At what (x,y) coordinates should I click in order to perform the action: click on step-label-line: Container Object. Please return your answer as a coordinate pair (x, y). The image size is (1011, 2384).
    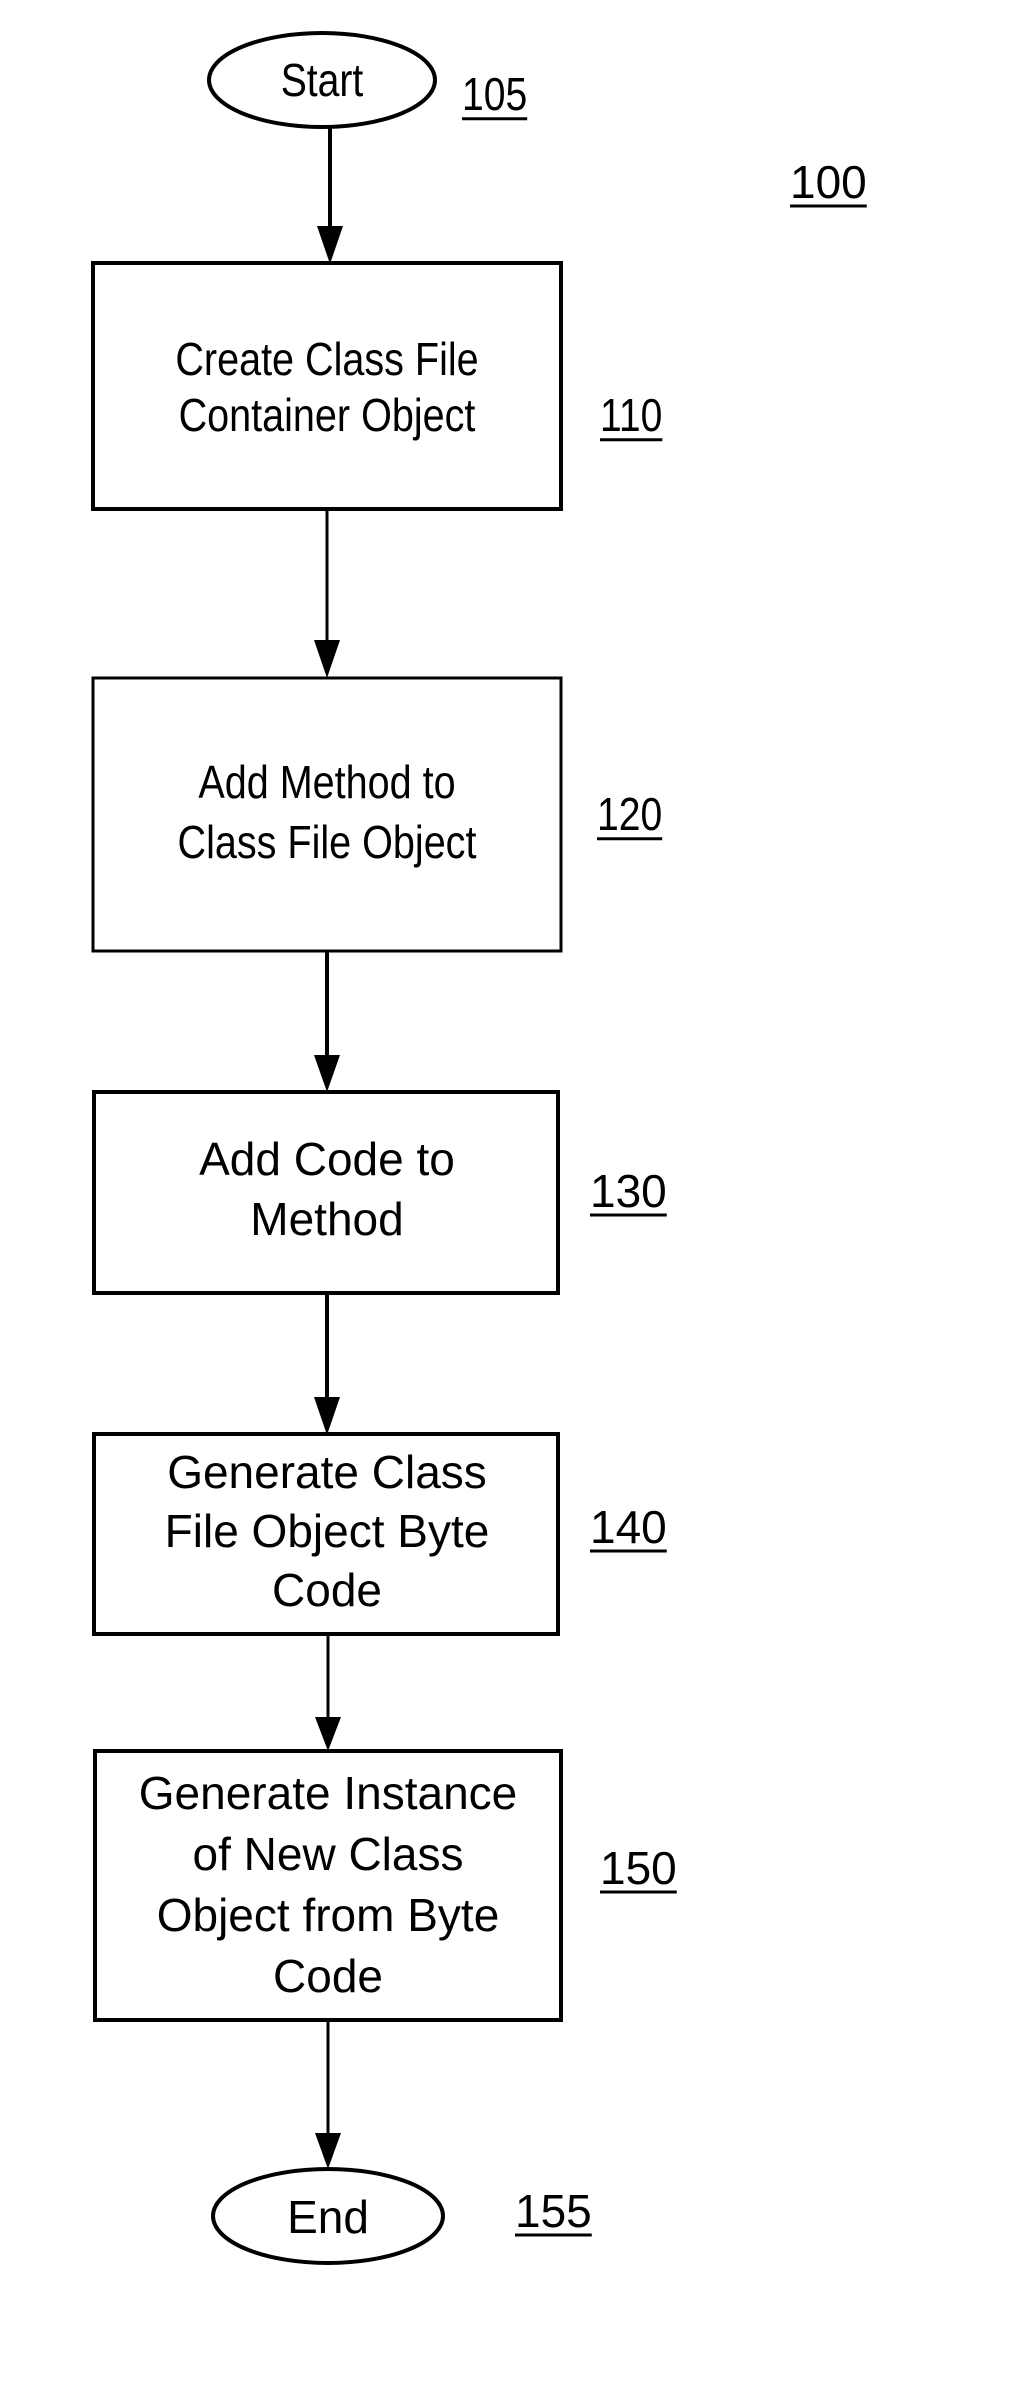
    Looking at the image, I should click on (327, 415).